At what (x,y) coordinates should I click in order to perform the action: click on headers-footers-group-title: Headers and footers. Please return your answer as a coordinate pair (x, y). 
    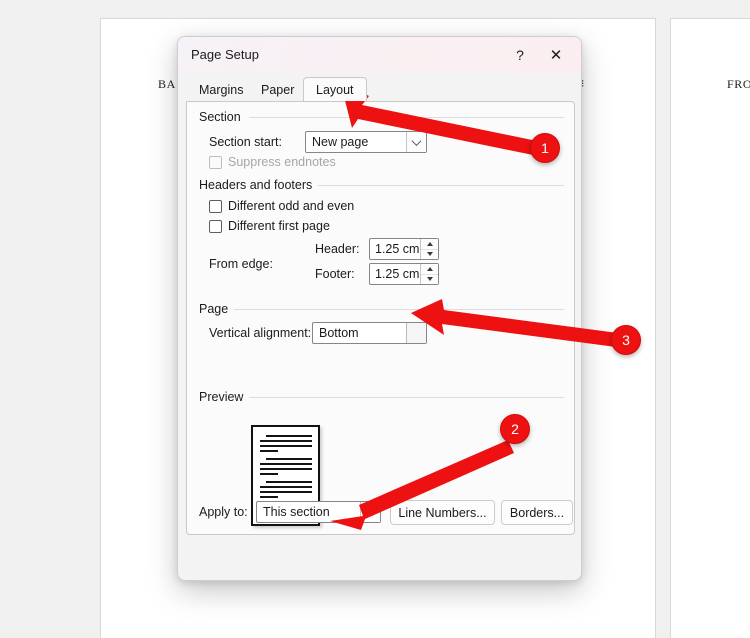
    Looking at the image, I should click on (259, 185).